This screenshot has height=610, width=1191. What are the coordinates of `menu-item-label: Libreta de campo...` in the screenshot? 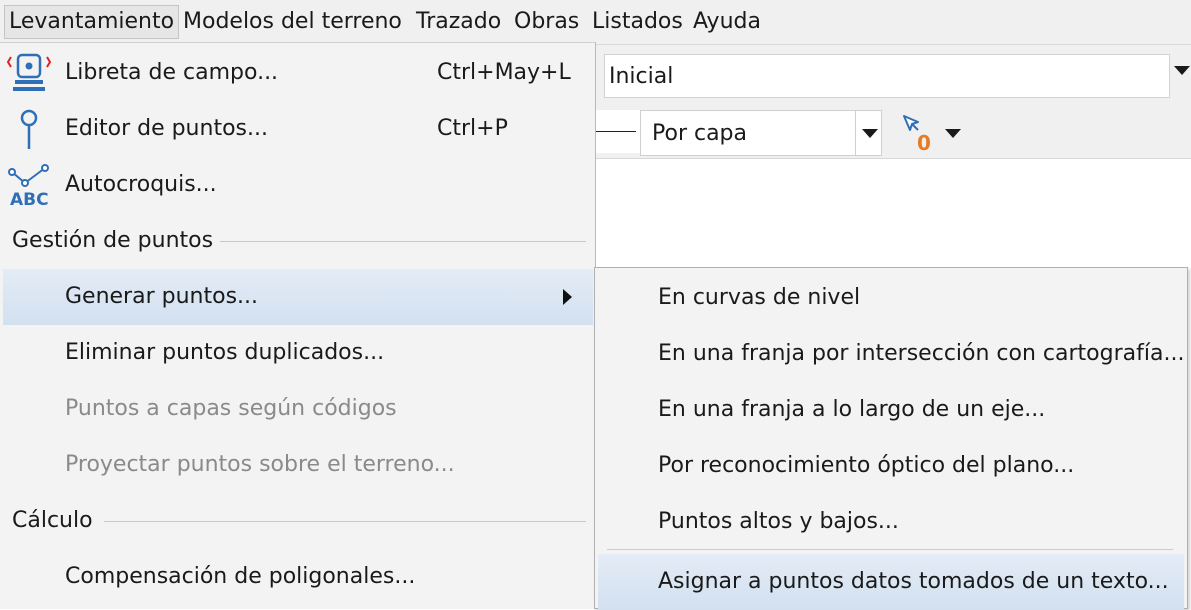 It's located at (172, 72).